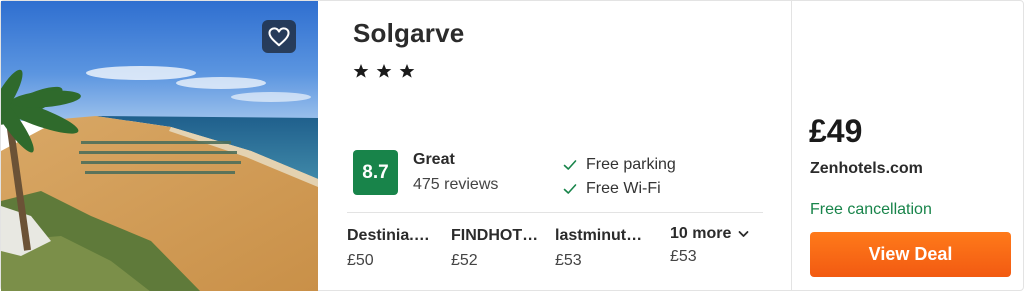  I want to click on amenity-label: Free Wi-Fi, so click(623, 188).